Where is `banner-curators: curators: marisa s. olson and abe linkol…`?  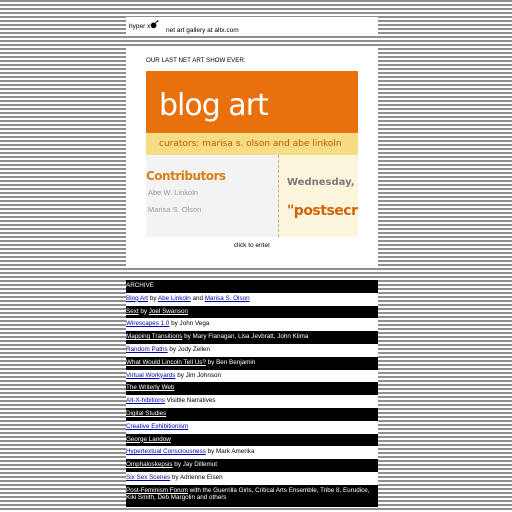
banner-curators: curators: marisa s. olson and abe linkol… is located at coordinates (250, 144).